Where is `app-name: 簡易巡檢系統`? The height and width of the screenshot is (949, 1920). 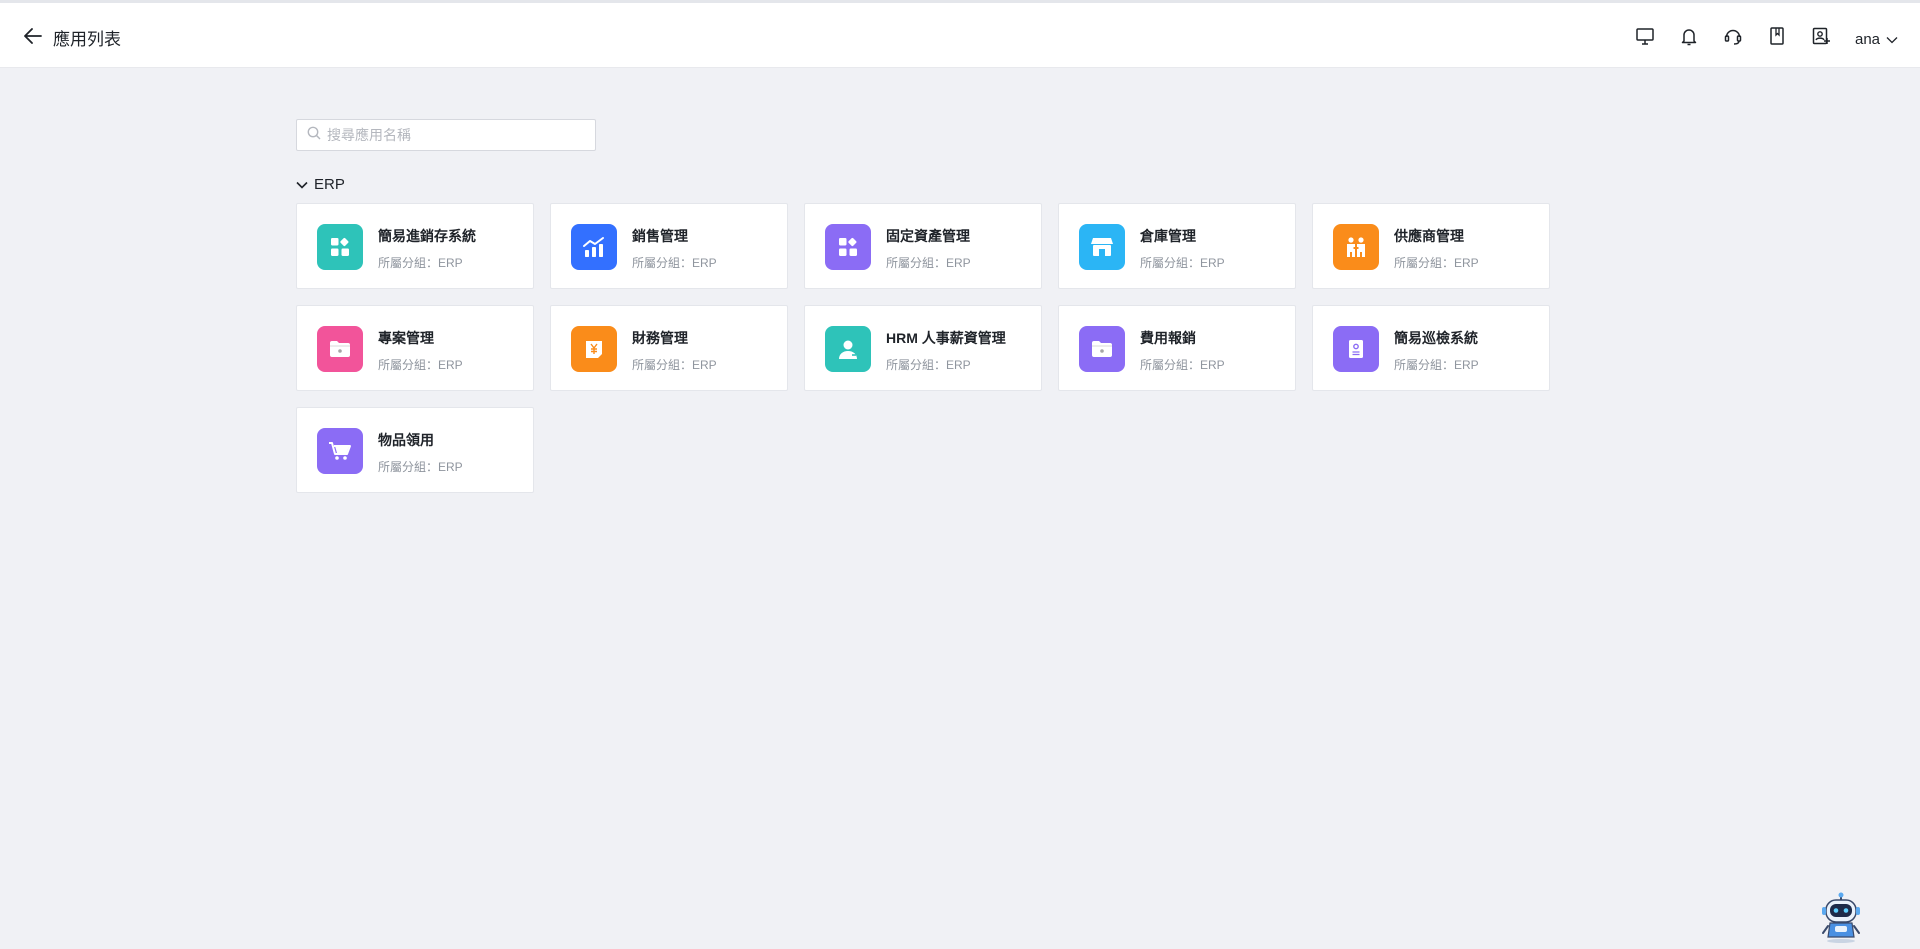
app-name: 簡易巡檢系統 is located at coordinates (1436, 338).